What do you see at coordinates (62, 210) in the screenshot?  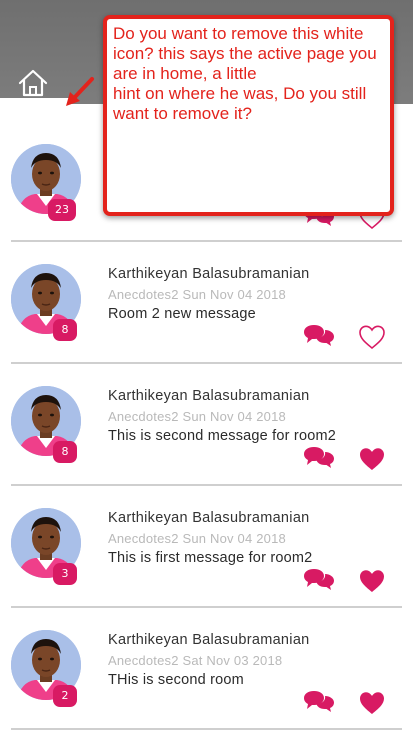 I see `unread-count-badge: 23` at bounding box center [62, 210].